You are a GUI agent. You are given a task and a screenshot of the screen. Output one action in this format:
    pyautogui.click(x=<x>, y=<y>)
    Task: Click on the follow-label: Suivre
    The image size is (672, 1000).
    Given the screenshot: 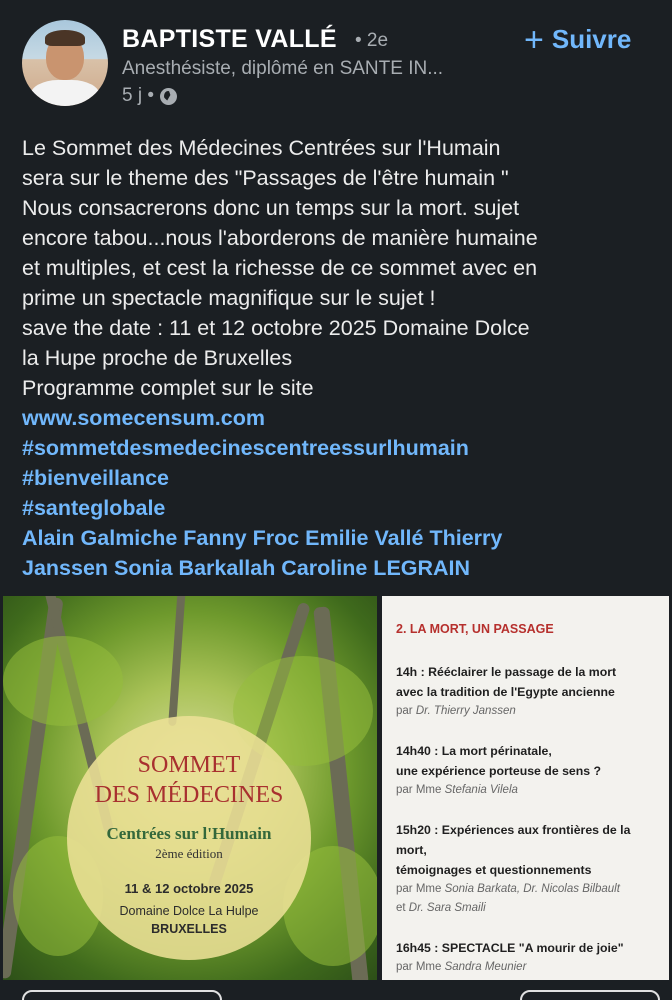 What is the action you would take?
    pyautogui.click(x=591, y=39)
    